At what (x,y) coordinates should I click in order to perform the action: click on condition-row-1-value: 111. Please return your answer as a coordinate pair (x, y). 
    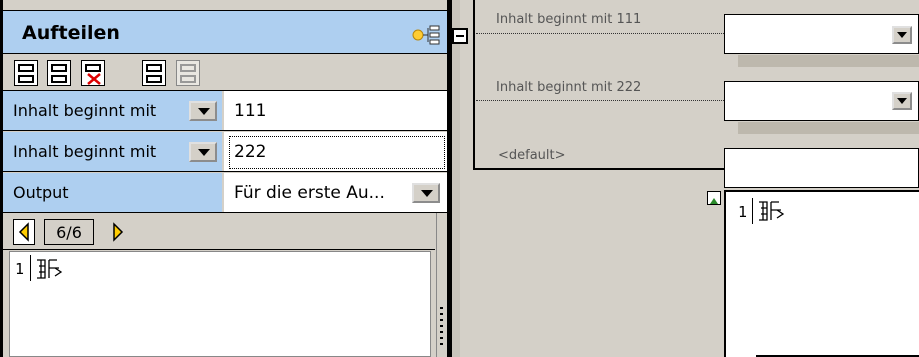
    Looking at the image, I should click on (335, 110).